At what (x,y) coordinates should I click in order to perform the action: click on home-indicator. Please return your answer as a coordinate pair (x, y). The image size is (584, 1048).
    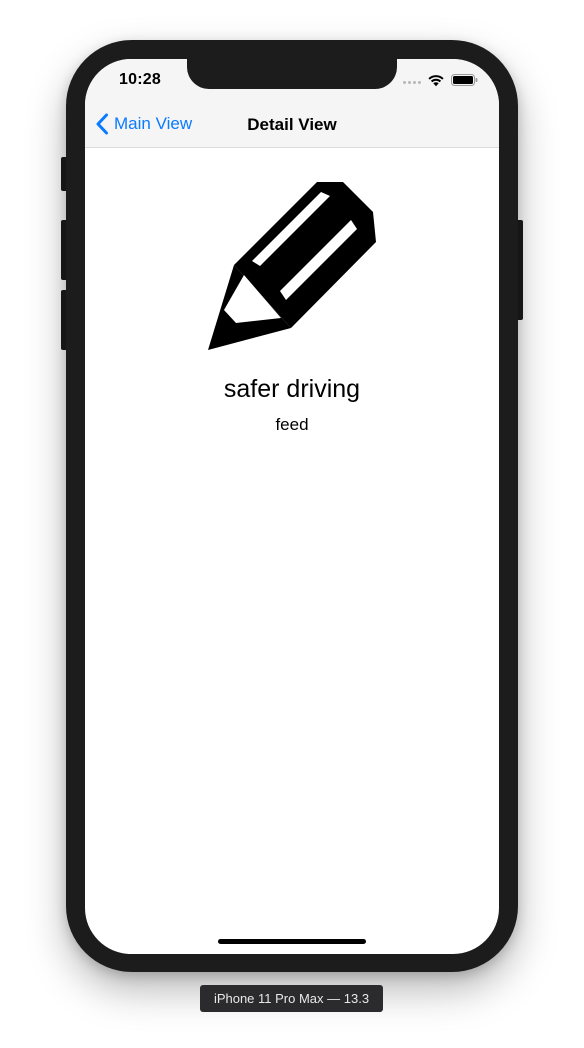
    Looking at the image, I should click on (292, 941).